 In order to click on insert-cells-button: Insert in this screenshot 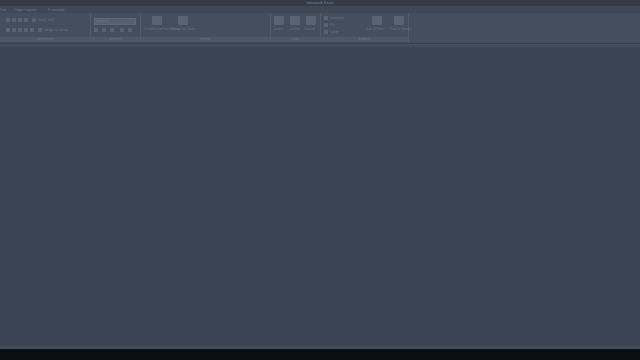, I will do `click(278, 29)`.